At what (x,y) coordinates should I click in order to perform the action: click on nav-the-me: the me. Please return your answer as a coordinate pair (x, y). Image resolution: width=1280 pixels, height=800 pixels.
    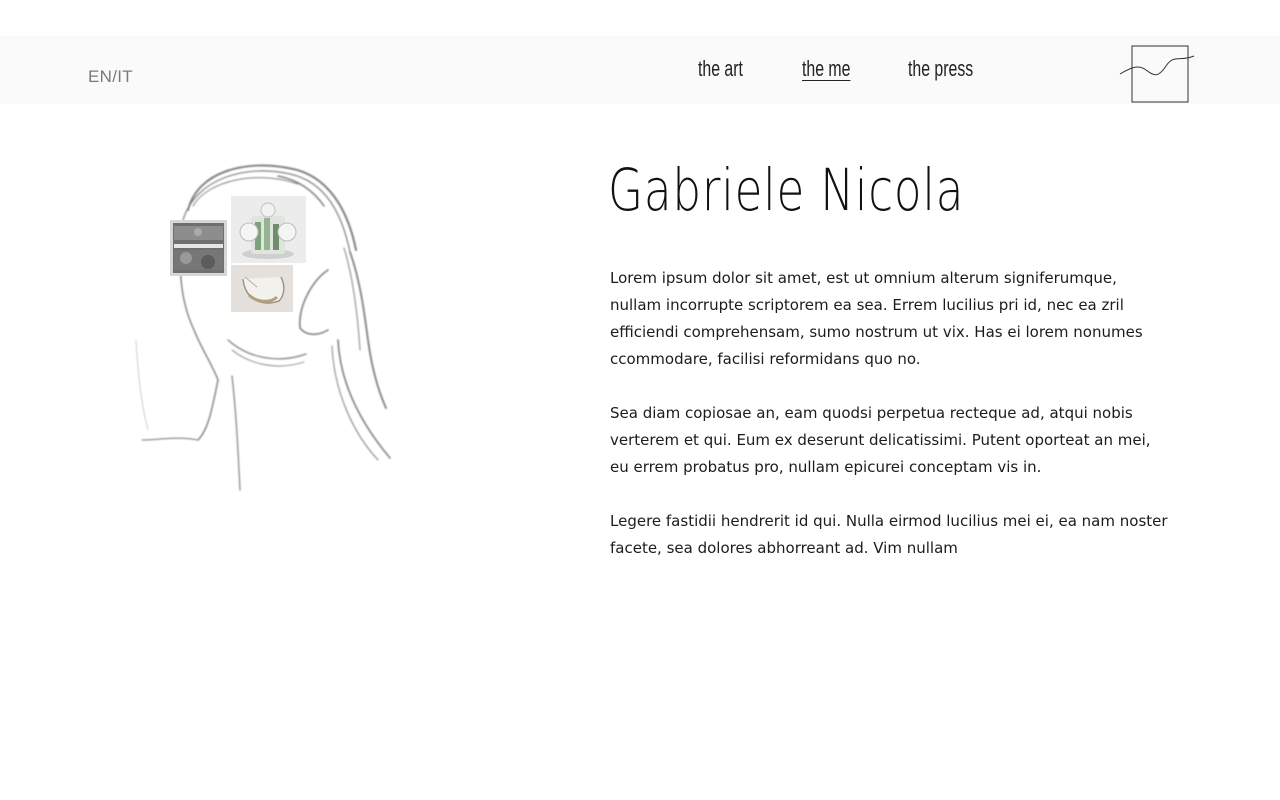
    Looking at the image, I should click on (826, 69).